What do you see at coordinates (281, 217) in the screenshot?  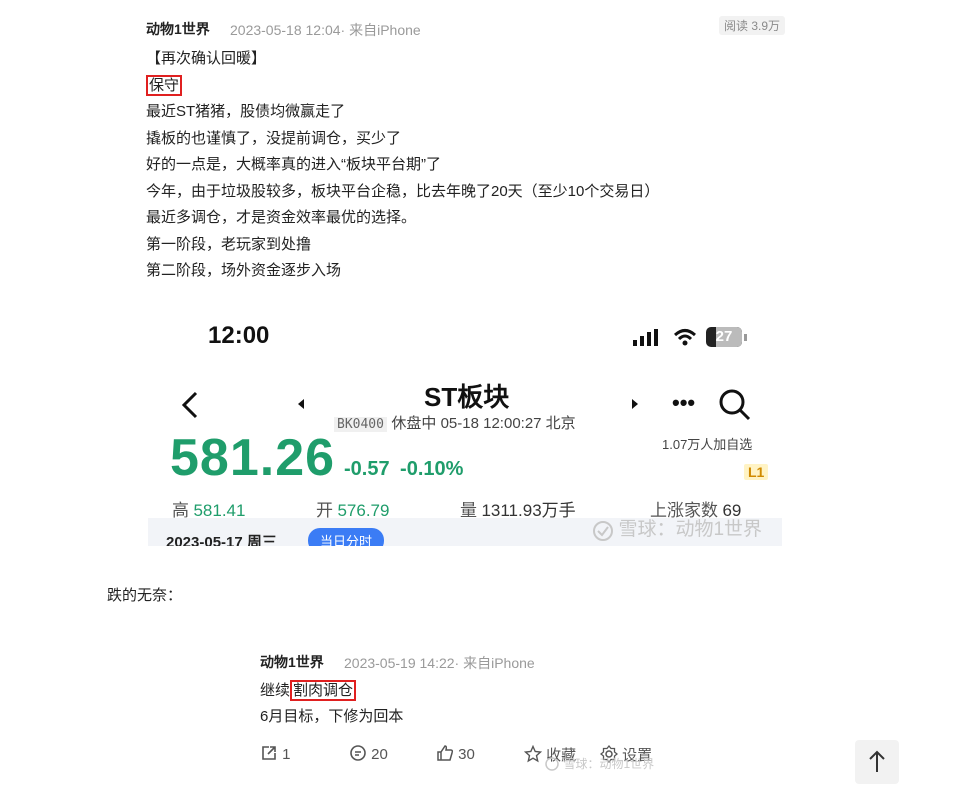 I see `post1-line: 最近多调仓，才是资金效率最优的选择。` at bounding box center [281, 217].